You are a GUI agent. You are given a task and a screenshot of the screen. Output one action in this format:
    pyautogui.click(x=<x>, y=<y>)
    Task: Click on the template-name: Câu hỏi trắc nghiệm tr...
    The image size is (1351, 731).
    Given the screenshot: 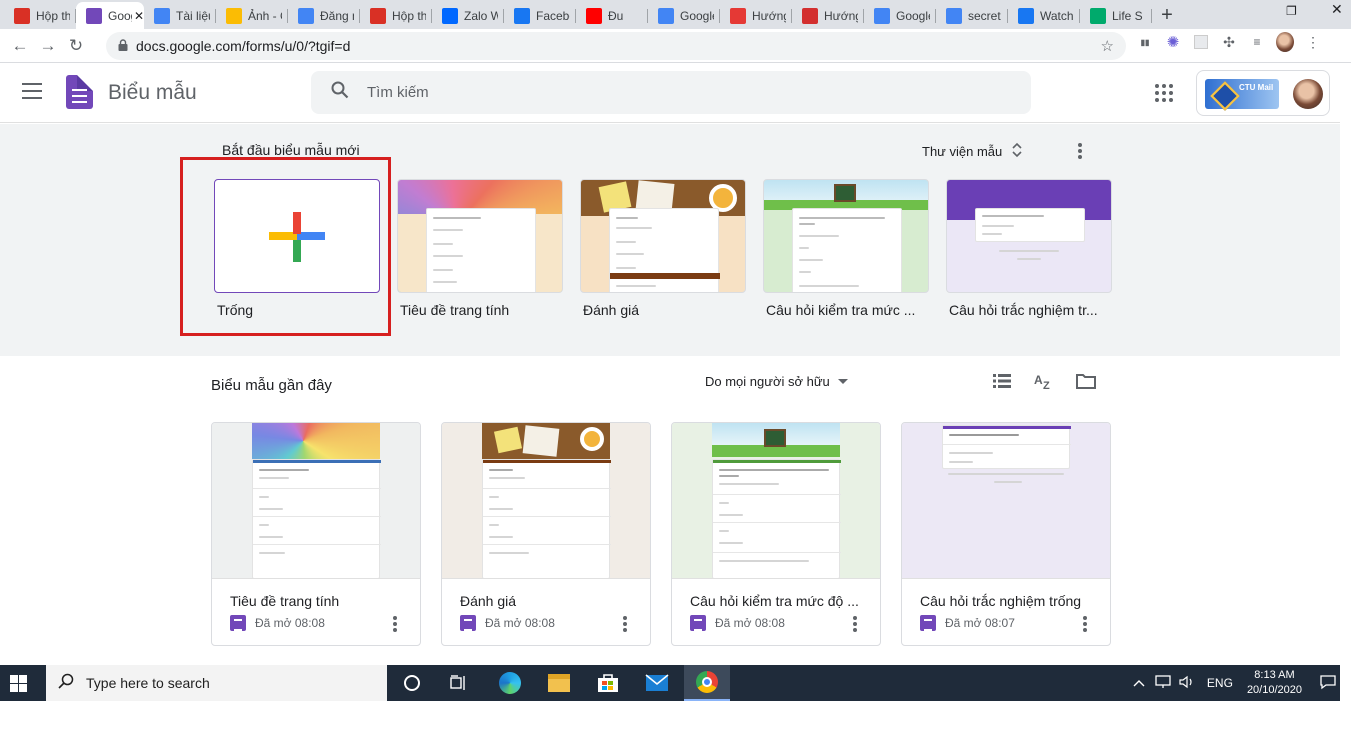 What is the action you would take?
    pyautogui.click(x=1023, y=310)
    